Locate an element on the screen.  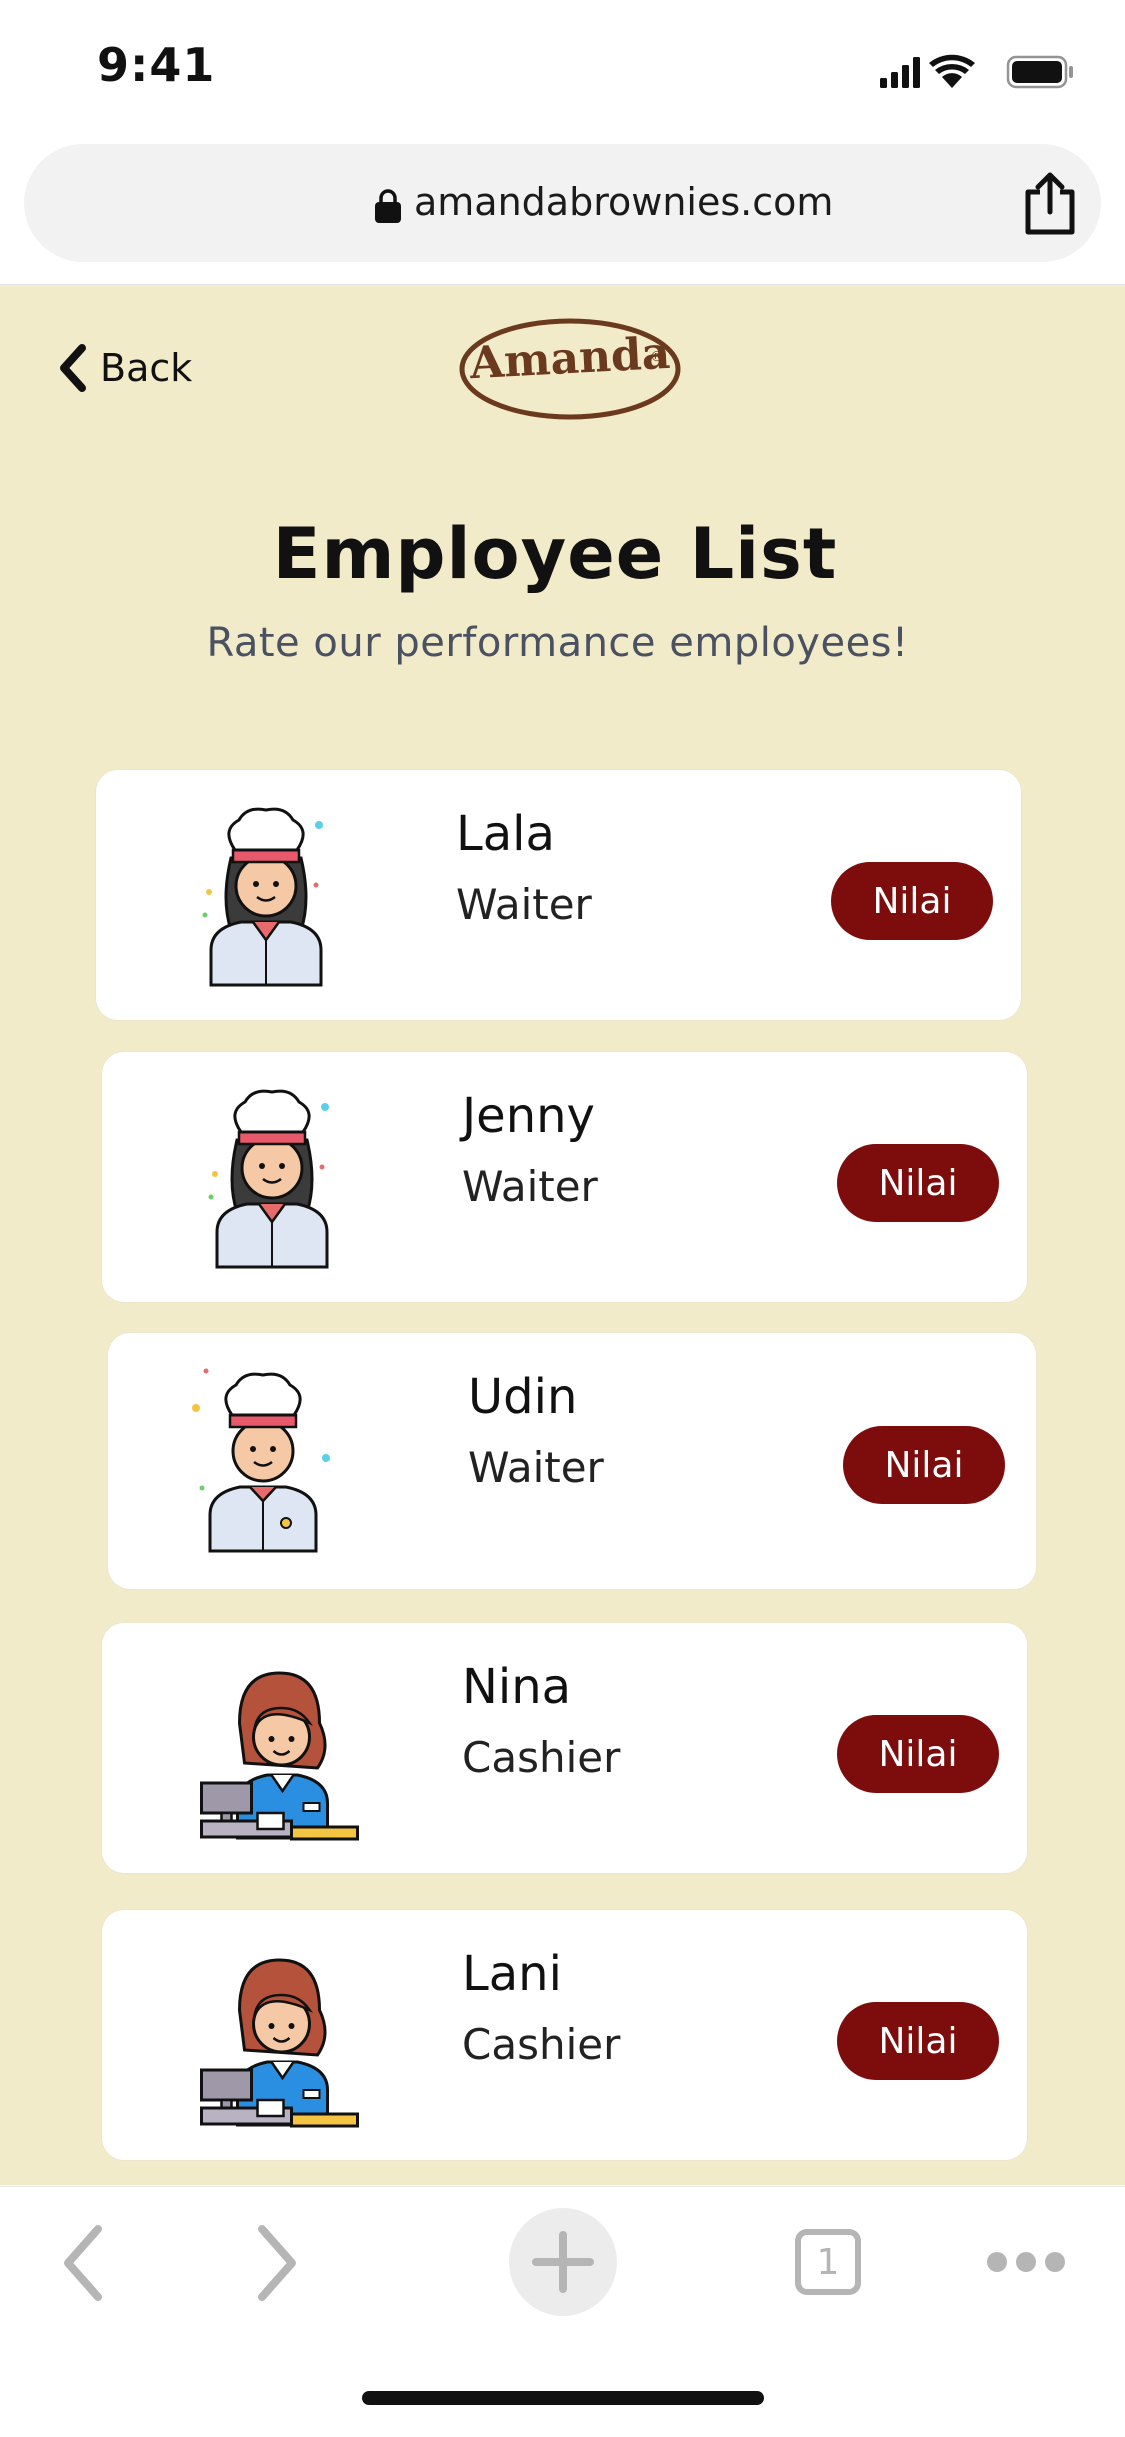
lock-icon is located at coordinates (388, 206).